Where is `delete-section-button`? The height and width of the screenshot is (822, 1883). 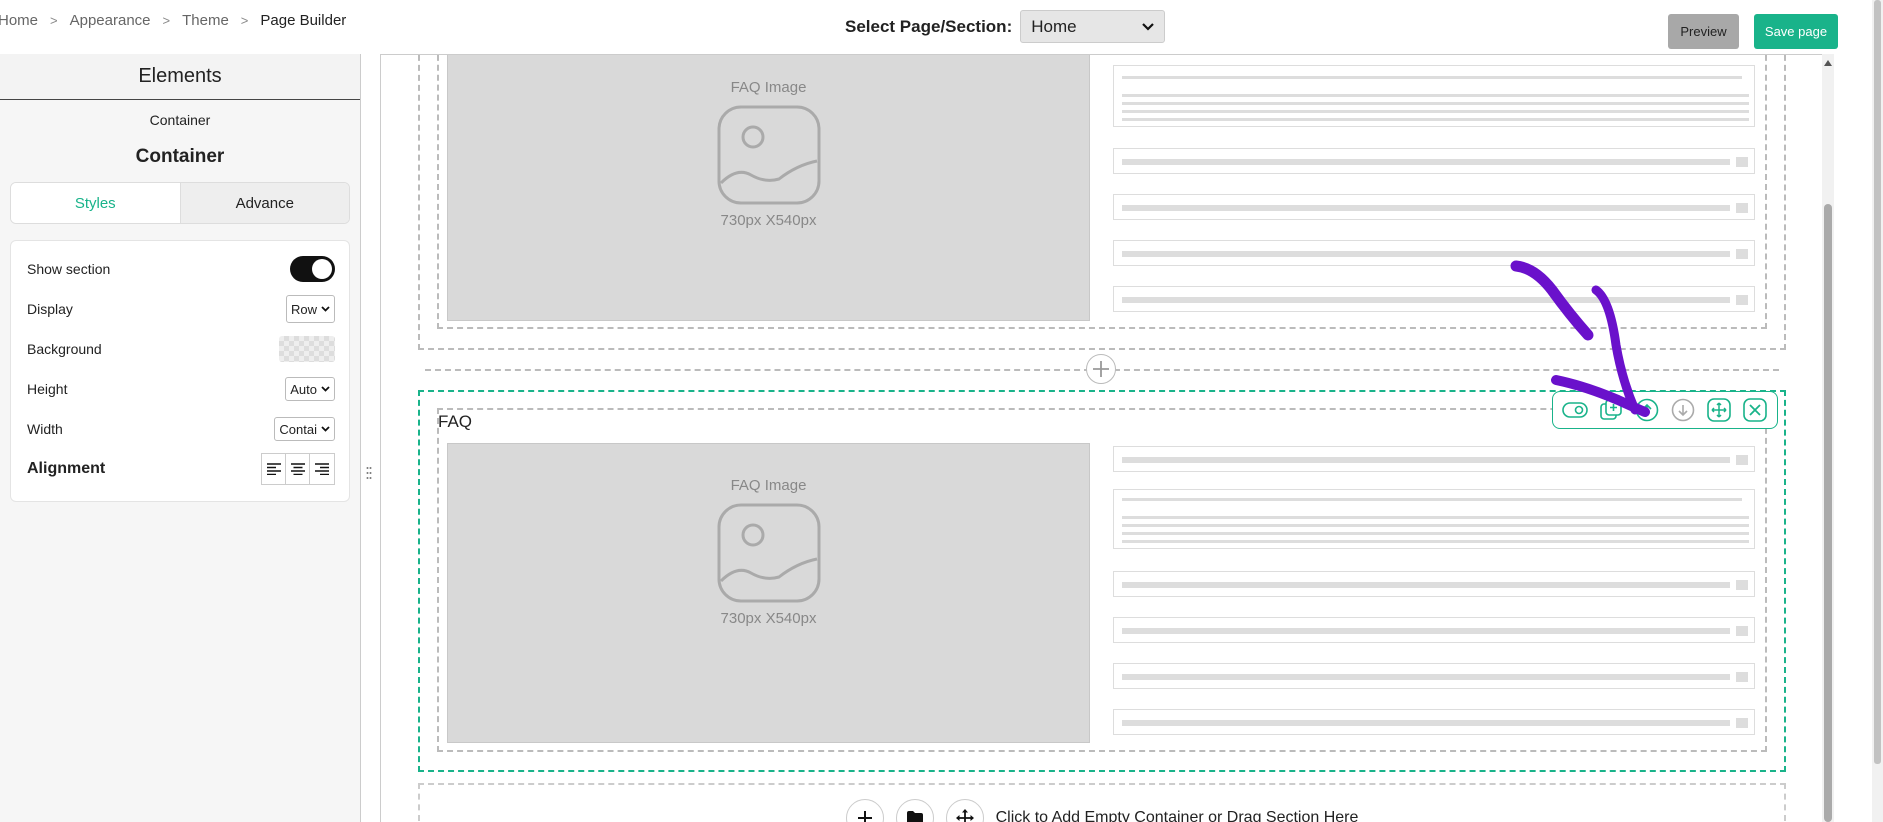
delete-section-button is located at coordinates (1755, 410).